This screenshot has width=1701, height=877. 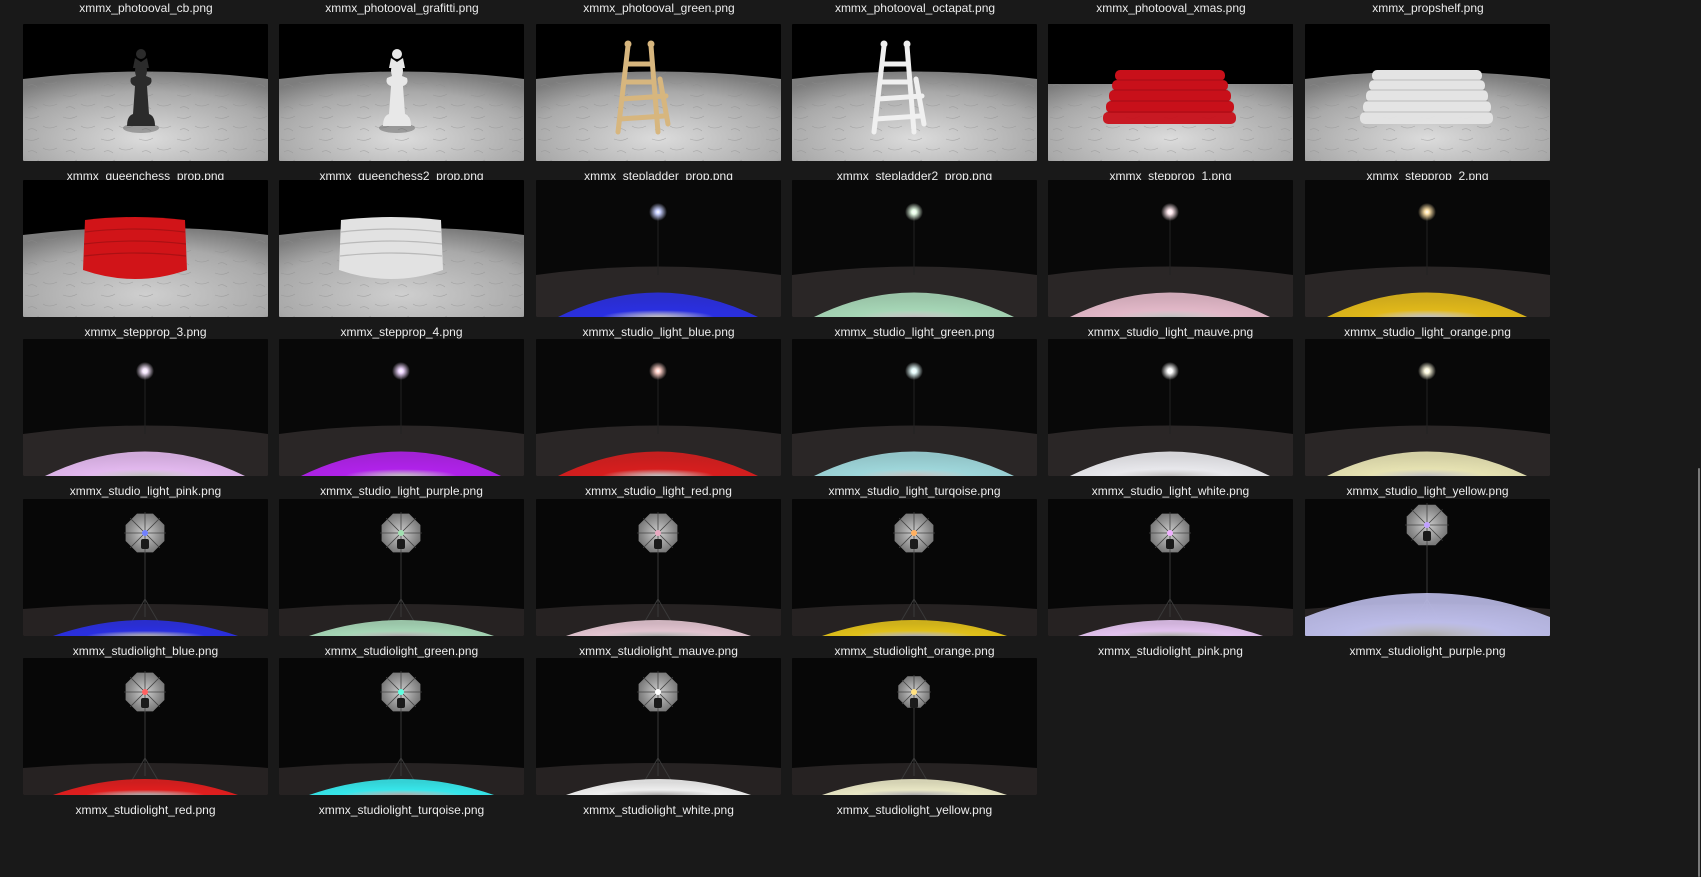 What do you see at coordinates (1170, 651) in the screenshot?
I see `file-name-label: xmmx_studiolight_pink.png` at bounding box center [1170, 651].